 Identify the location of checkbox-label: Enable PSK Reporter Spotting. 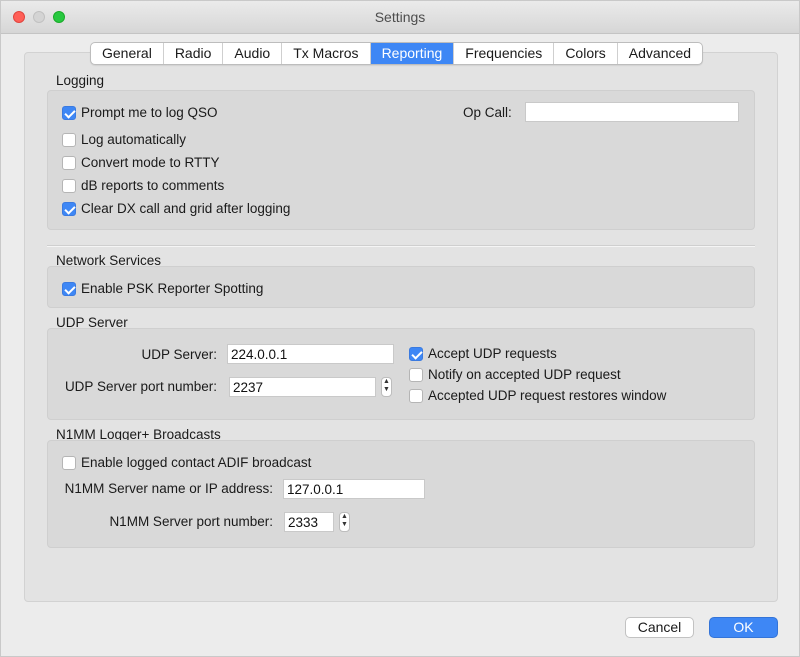
(172, 288).